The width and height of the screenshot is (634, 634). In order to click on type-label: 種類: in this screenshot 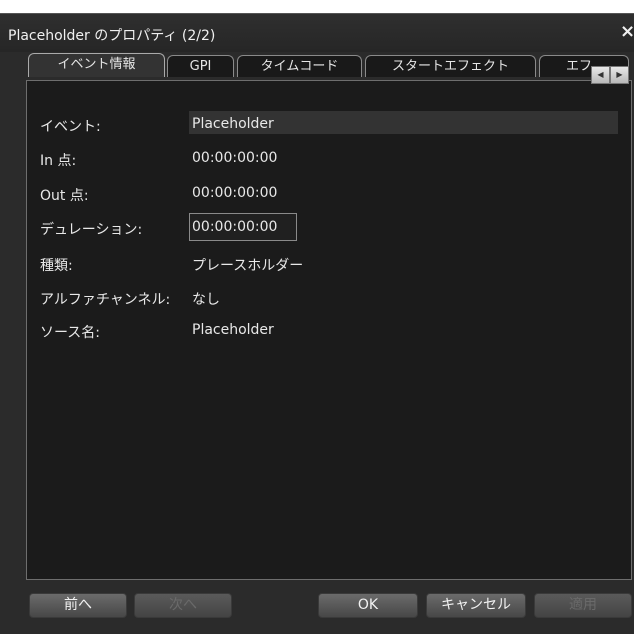, I will do `click(56, 266)`.